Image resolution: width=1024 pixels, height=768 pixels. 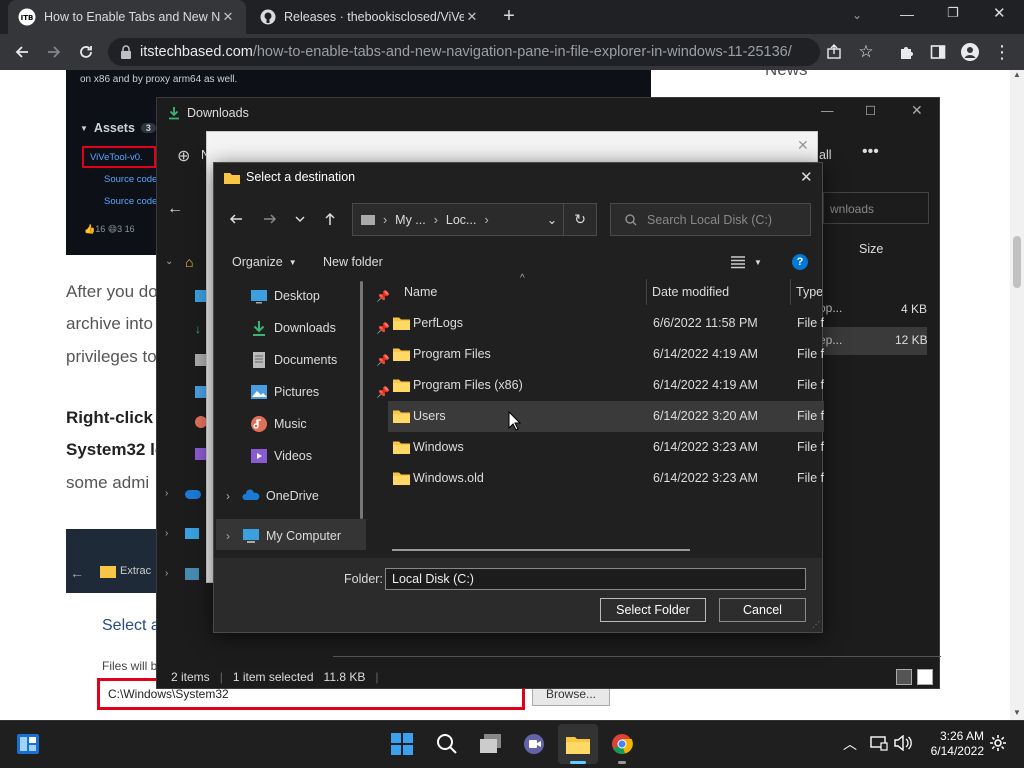 What do you see at coordinates (300, 219) in the screenshot?
I see `recent-locations-chevron-icon` at bounding box center [300, 219].